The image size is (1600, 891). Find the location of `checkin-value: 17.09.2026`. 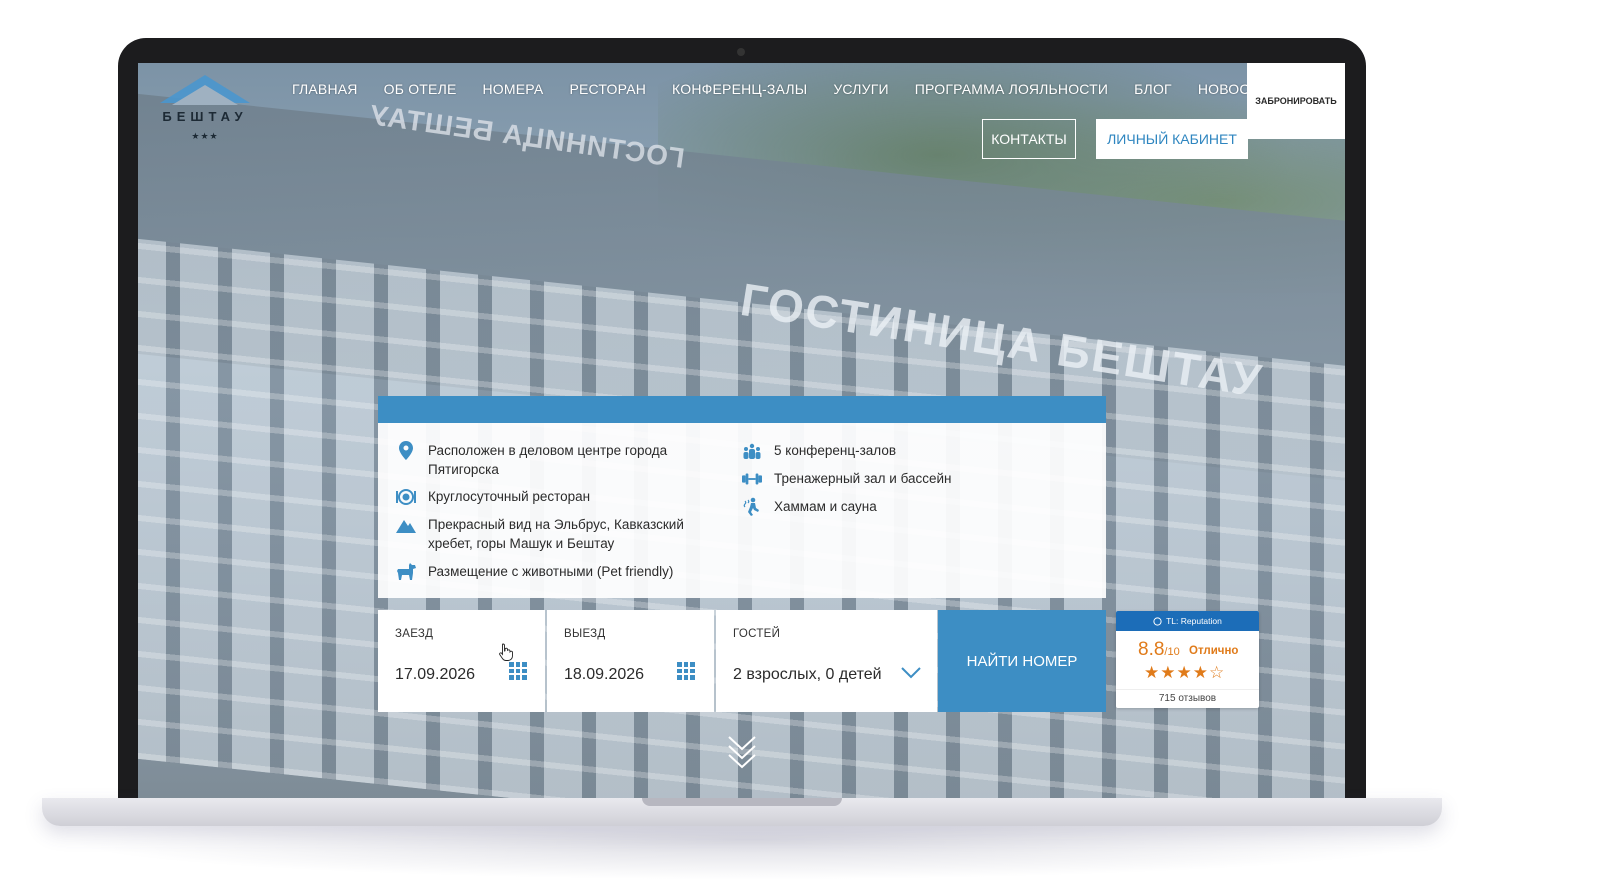

checkin-value: 17.09.2026 is located at coordinates (435, 675).